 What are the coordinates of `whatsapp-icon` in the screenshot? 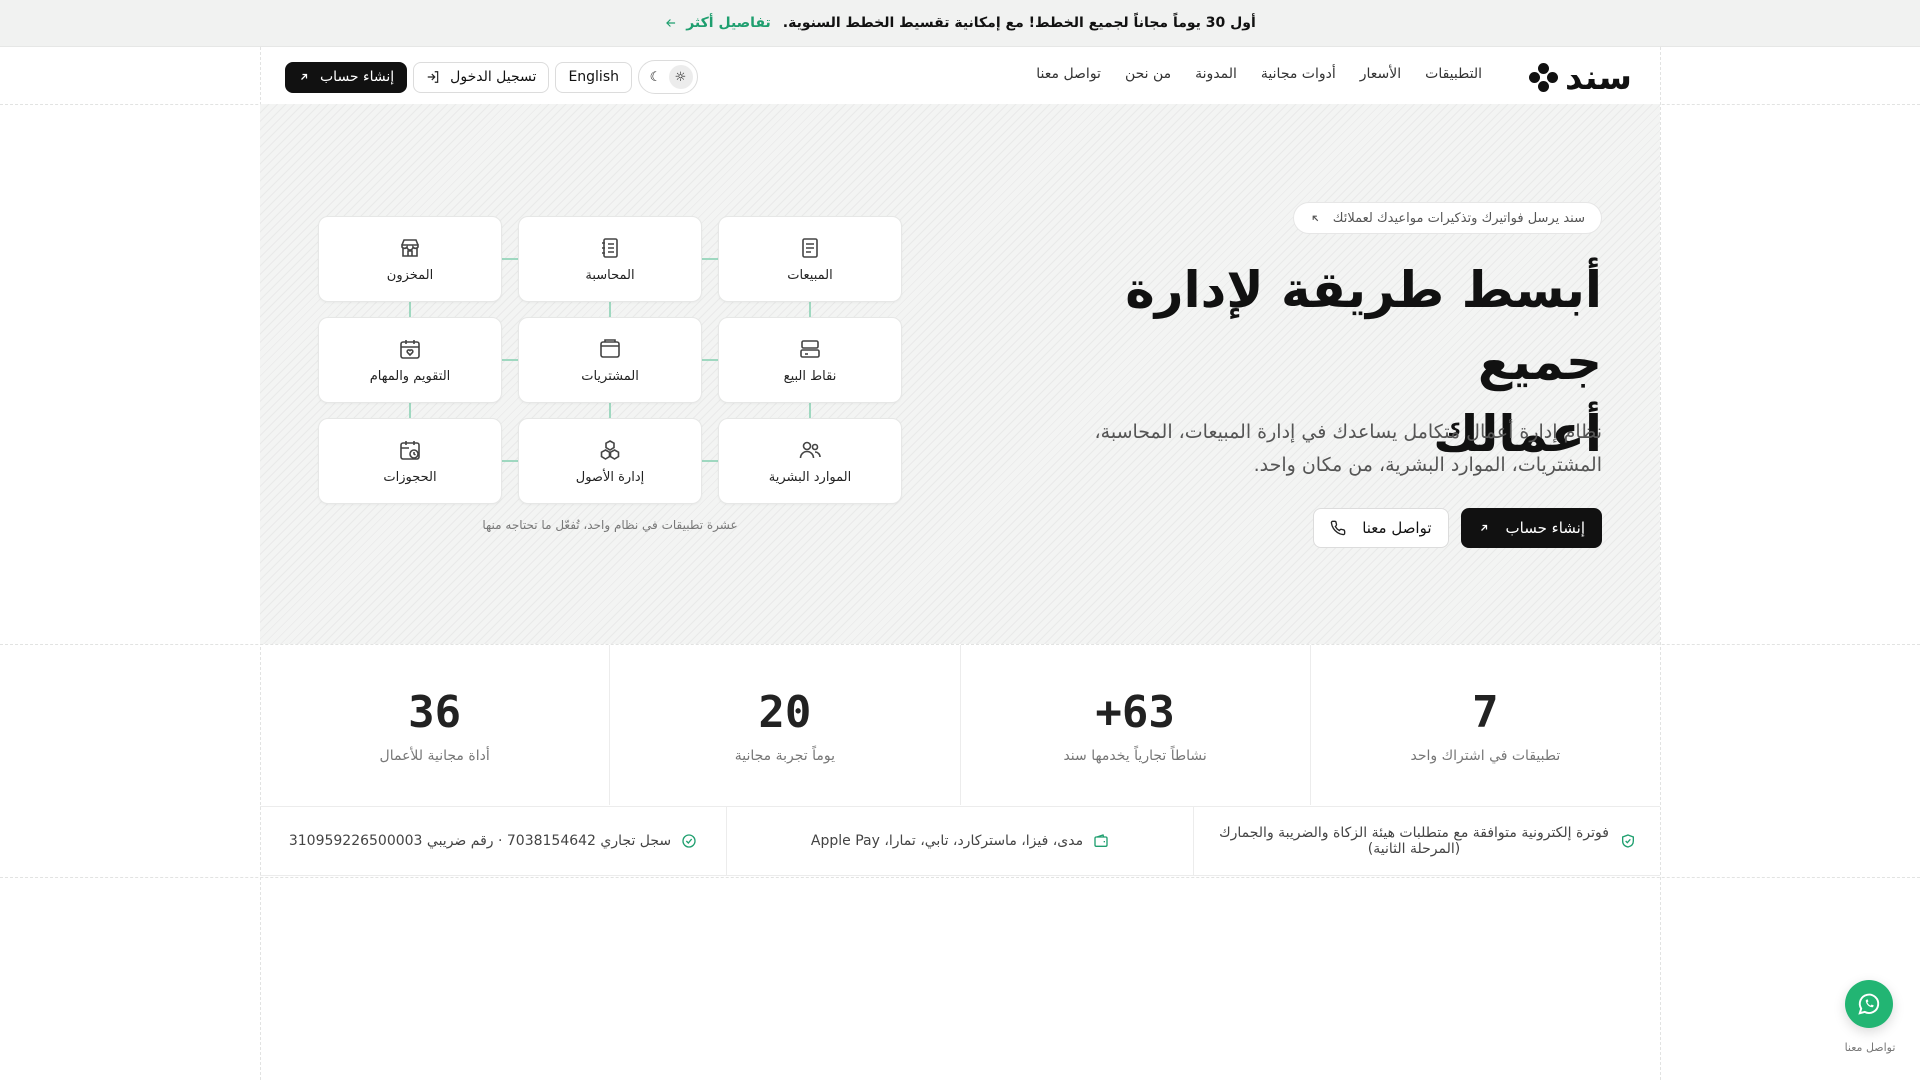 It's located at (1869, 1004).